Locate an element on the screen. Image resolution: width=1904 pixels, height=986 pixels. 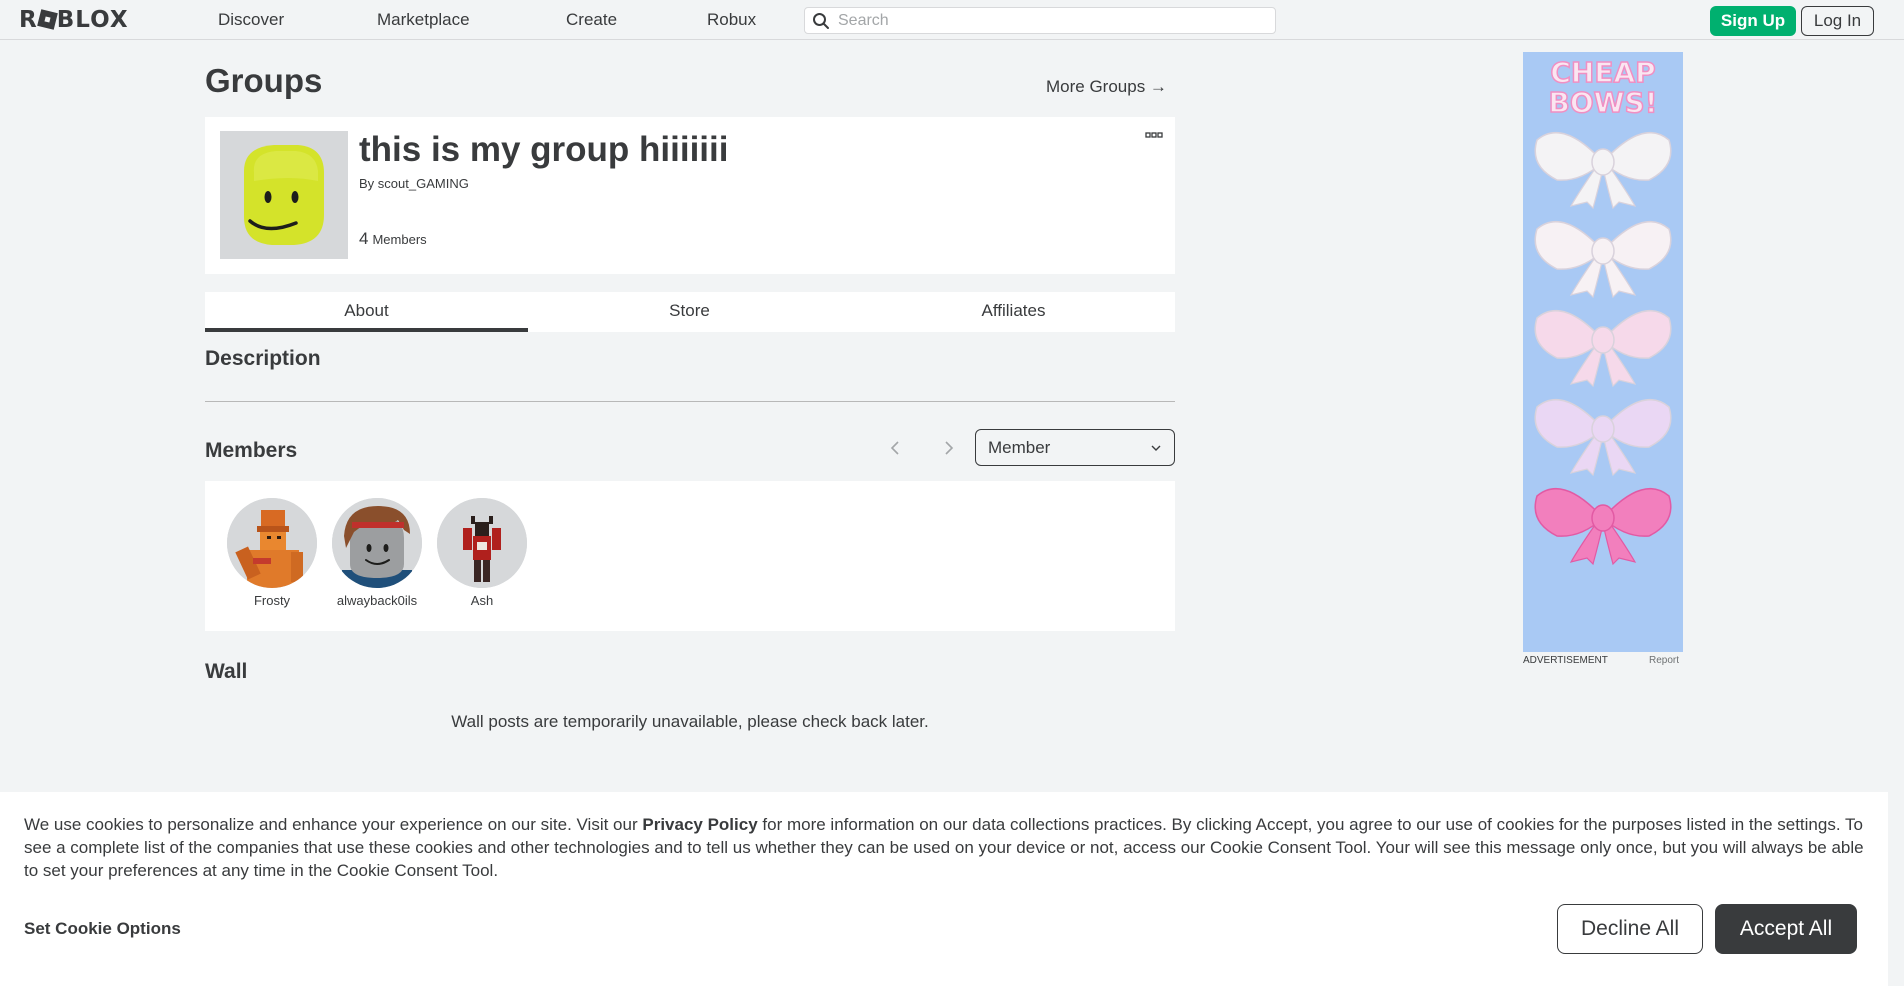
search-icon is located at coordinates (821, 21).